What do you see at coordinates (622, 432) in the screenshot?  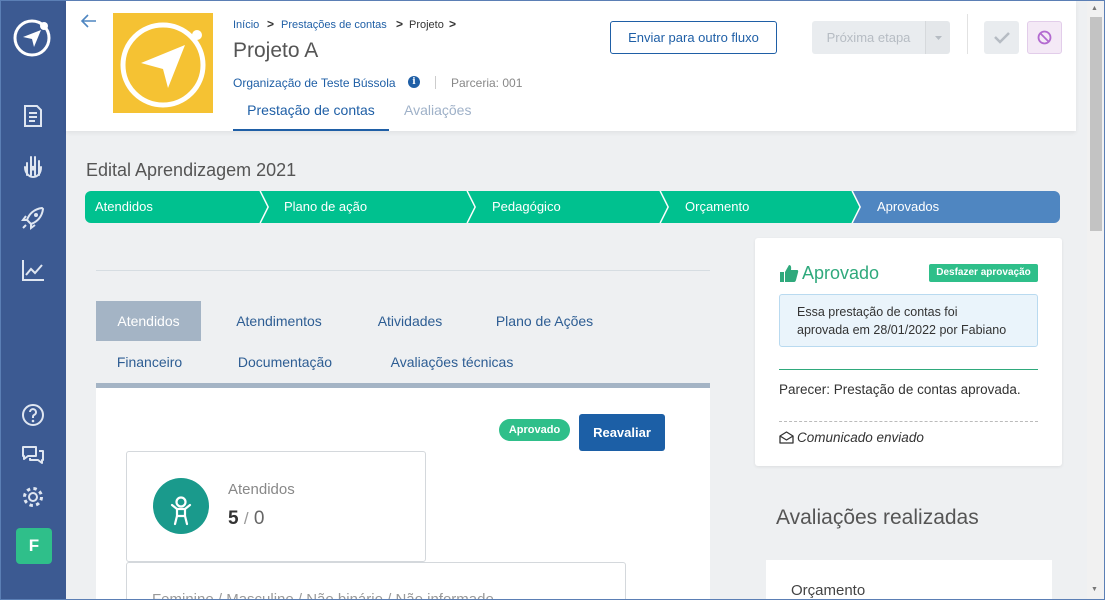 I see `reevaluate-button: Reavaliar` at bounding box center [622, 432].